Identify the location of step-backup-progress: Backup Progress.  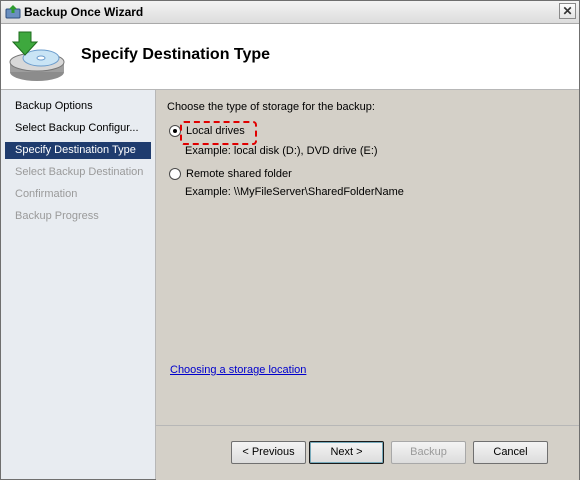
(57, 216).